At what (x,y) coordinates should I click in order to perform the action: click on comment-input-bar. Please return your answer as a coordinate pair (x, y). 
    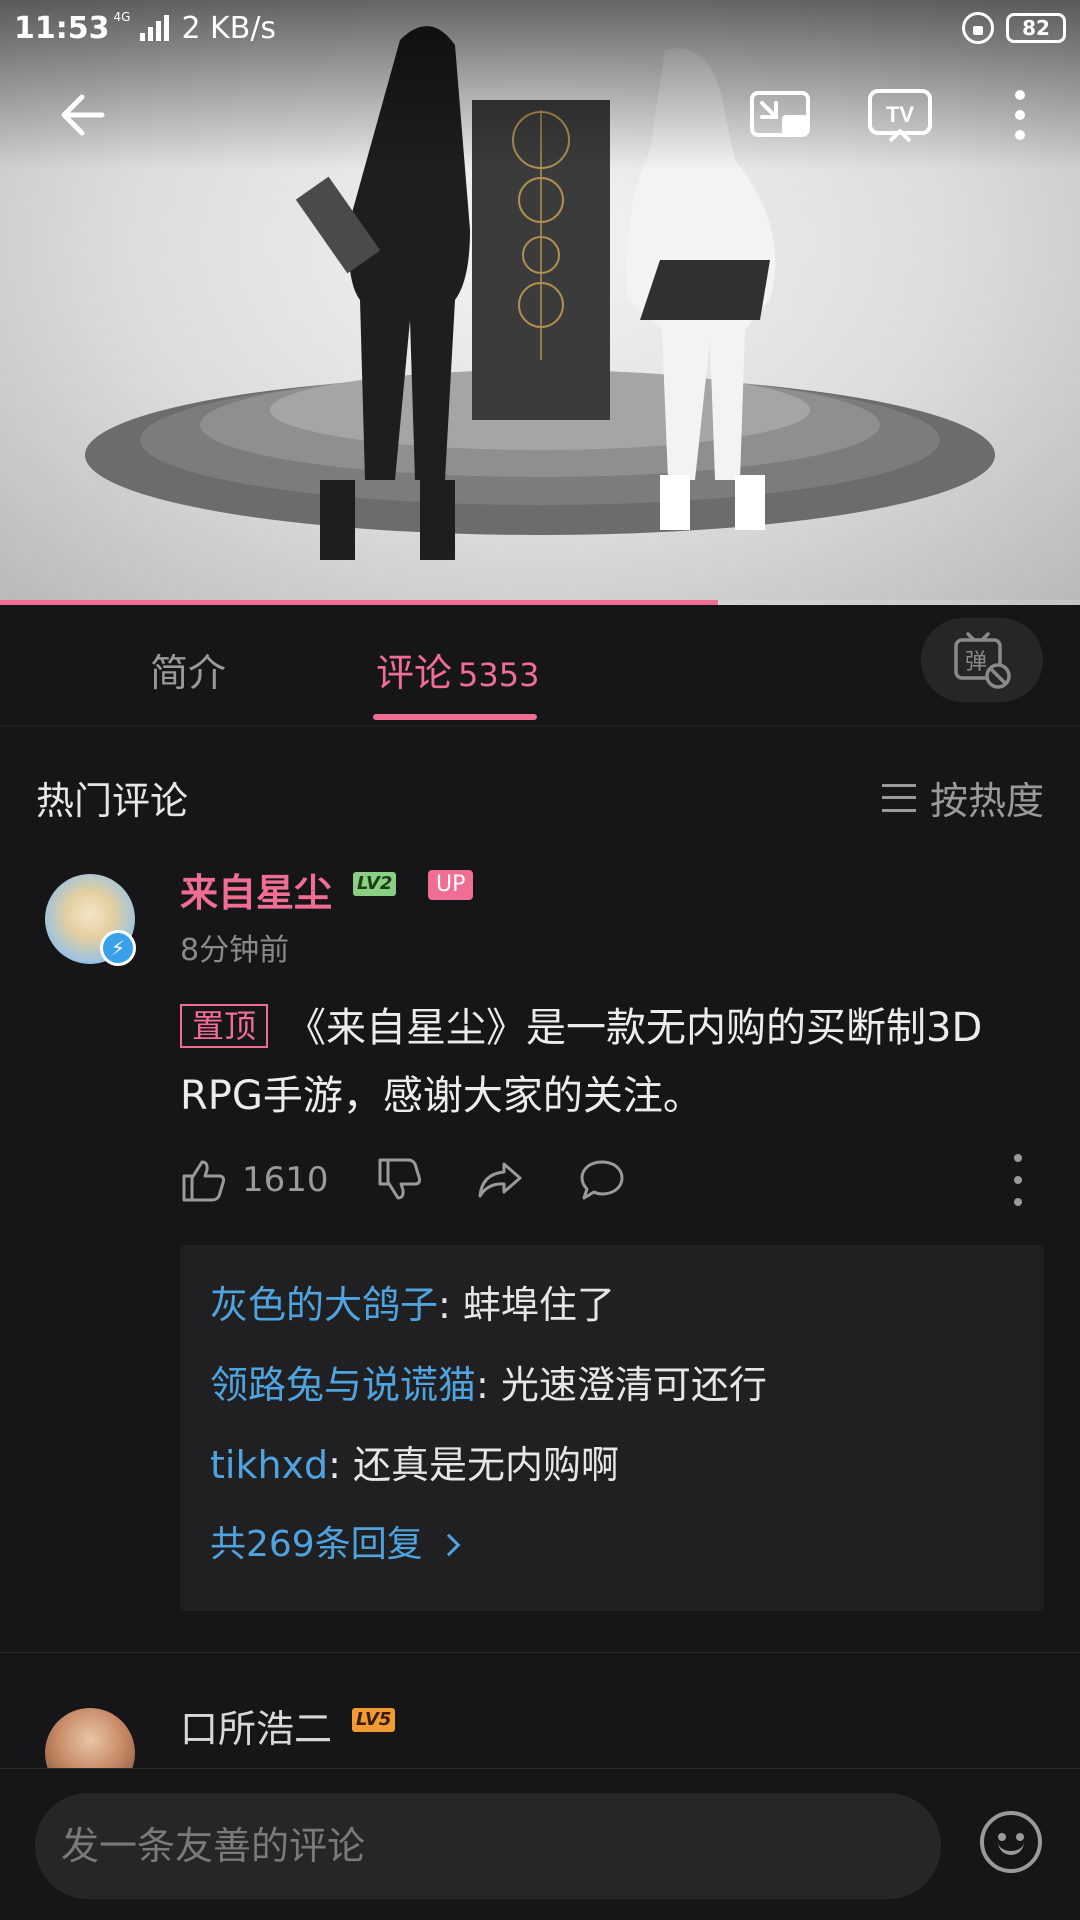
    Looking at the image, I should click on (540, 1844).